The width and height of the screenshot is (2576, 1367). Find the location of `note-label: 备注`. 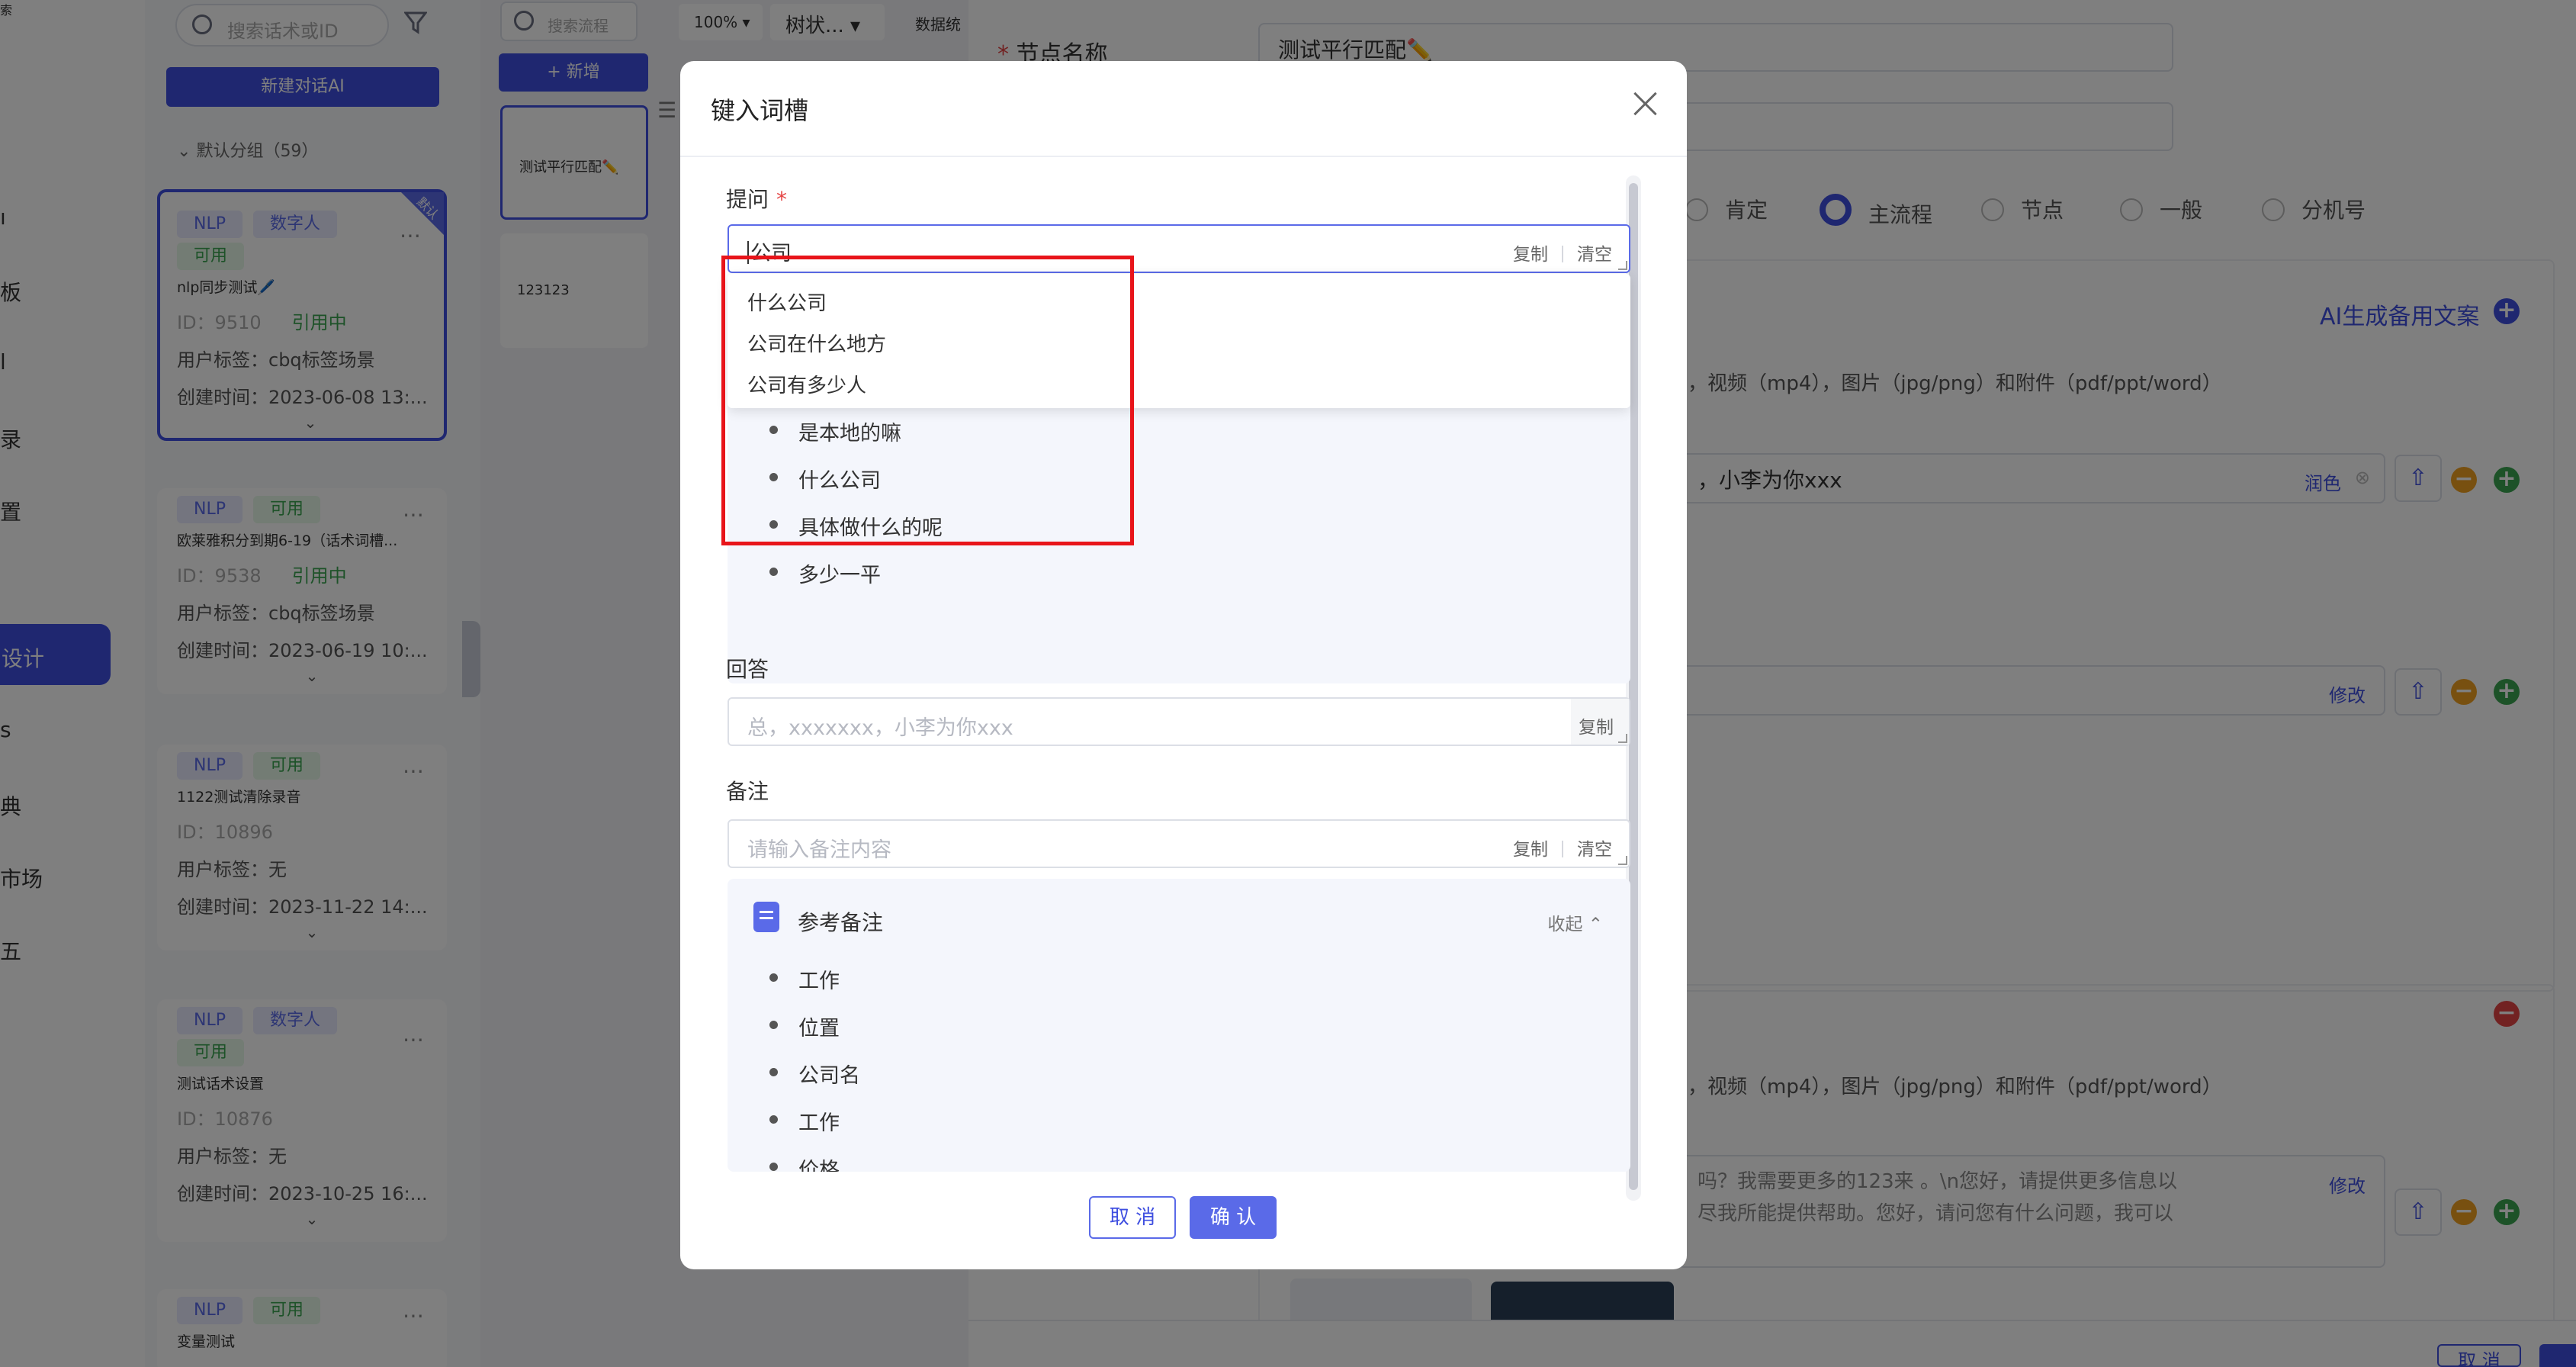

note-label: 备注 is located at coordinates (747, 791).